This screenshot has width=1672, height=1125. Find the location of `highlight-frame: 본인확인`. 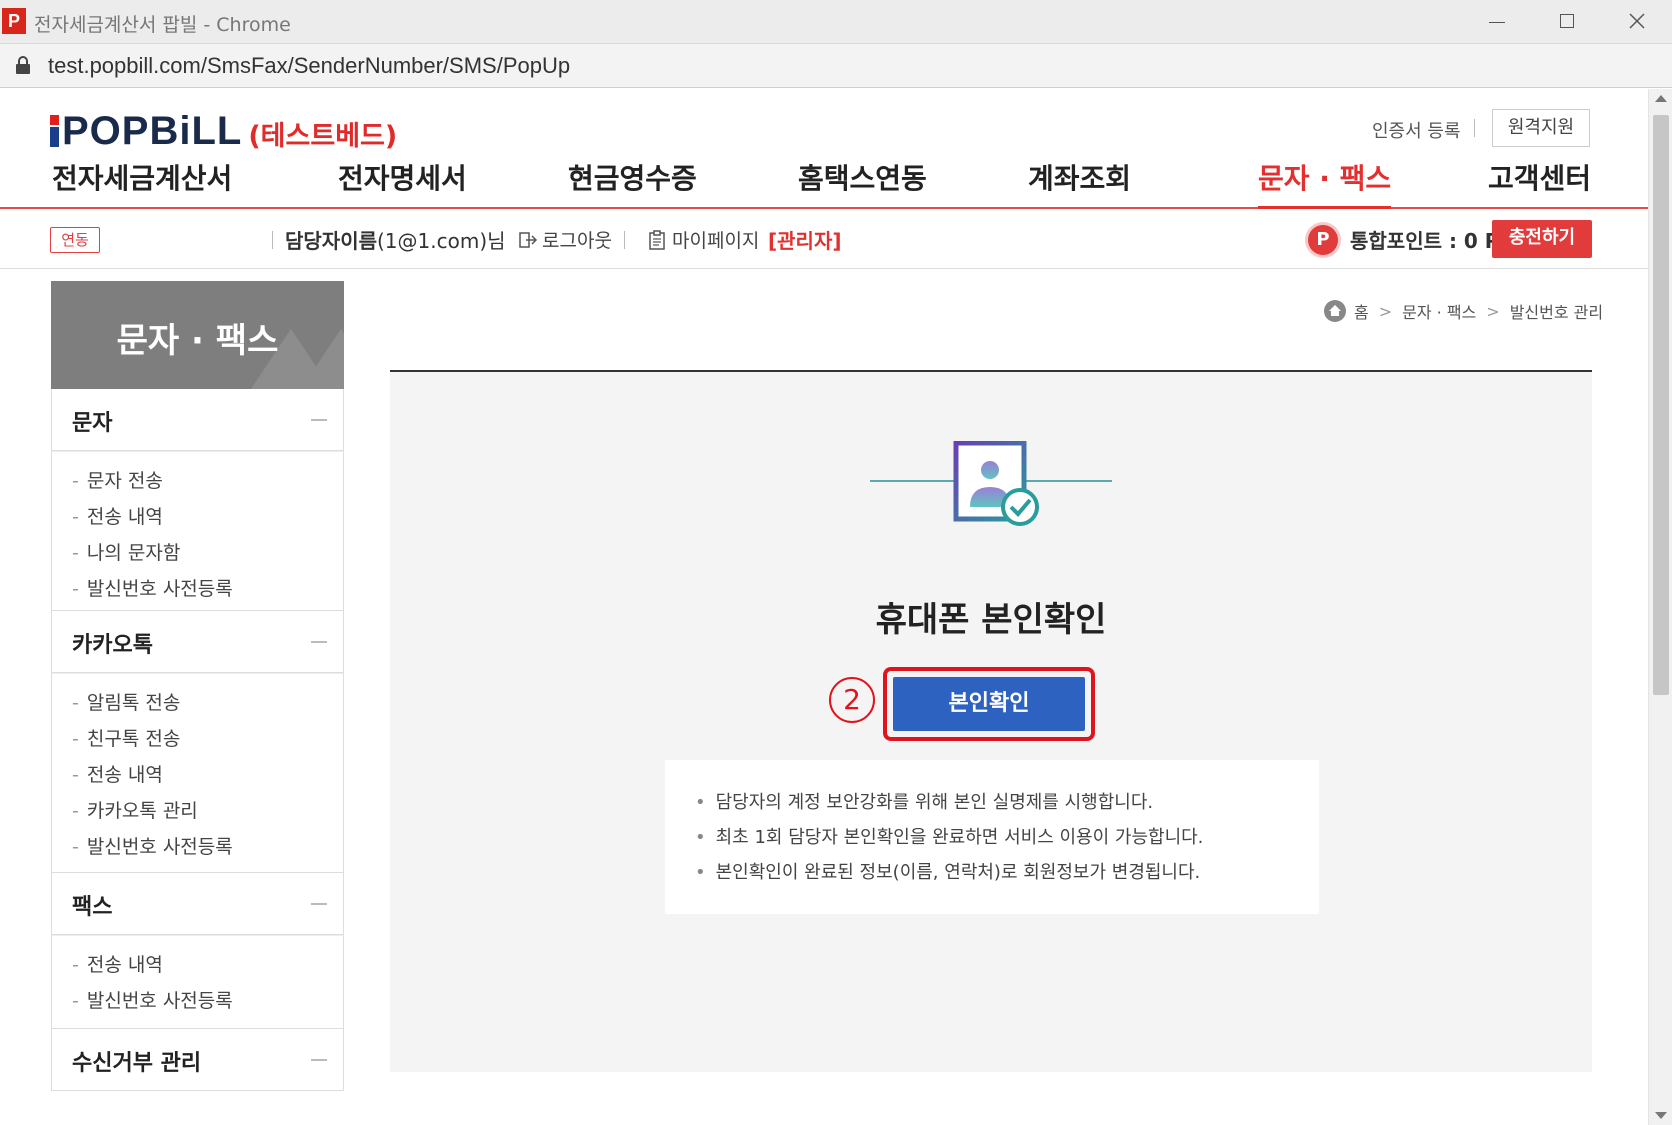

highlight-frame: 본인확인 is located at coordinates (989, 704).